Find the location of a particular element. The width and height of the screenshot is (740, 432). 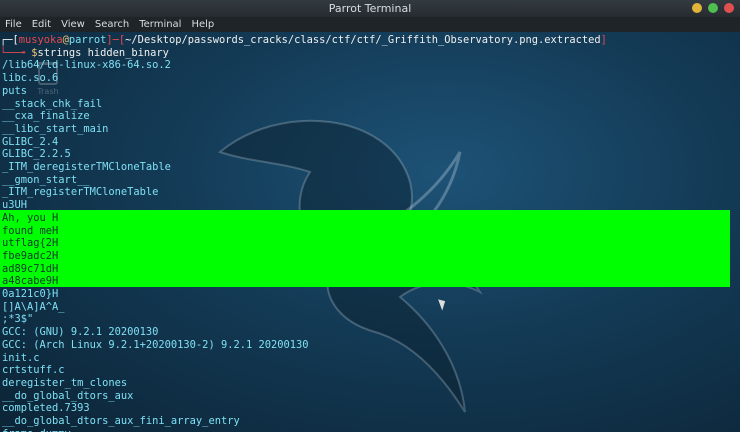

prompt-sep: ]─[ is located at coordinates (116, 40).